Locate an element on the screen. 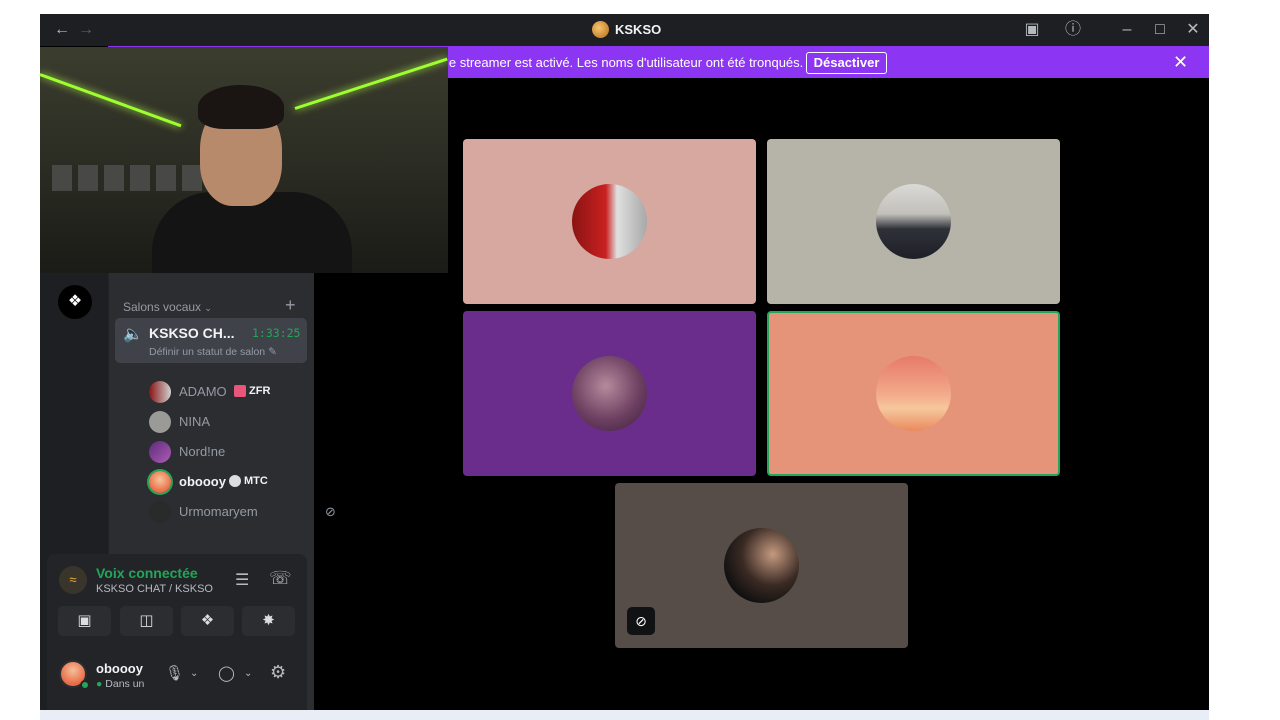  user-name: oboooy is located at coordinates (119, 668).